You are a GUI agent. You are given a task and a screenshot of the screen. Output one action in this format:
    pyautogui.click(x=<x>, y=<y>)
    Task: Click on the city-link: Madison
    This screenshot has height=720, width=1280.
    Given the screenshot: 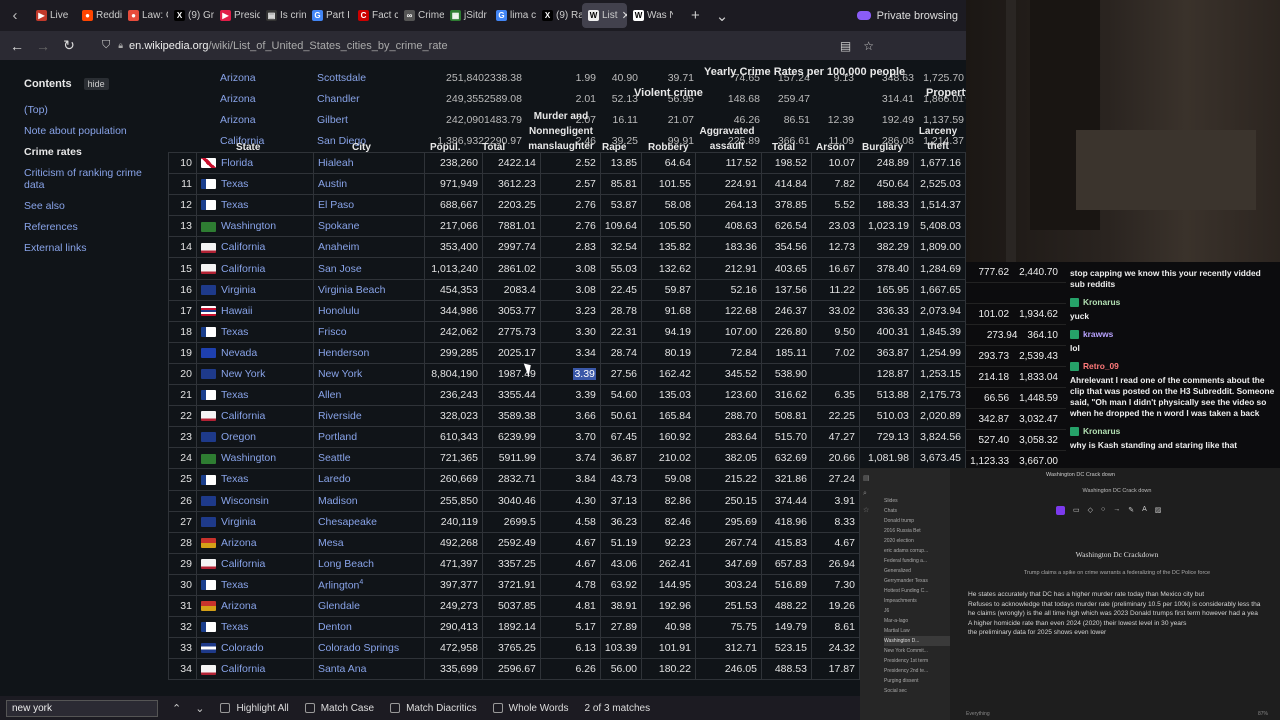 What is the action you would take?
    pyautogui.click(x=338, y=501)
    